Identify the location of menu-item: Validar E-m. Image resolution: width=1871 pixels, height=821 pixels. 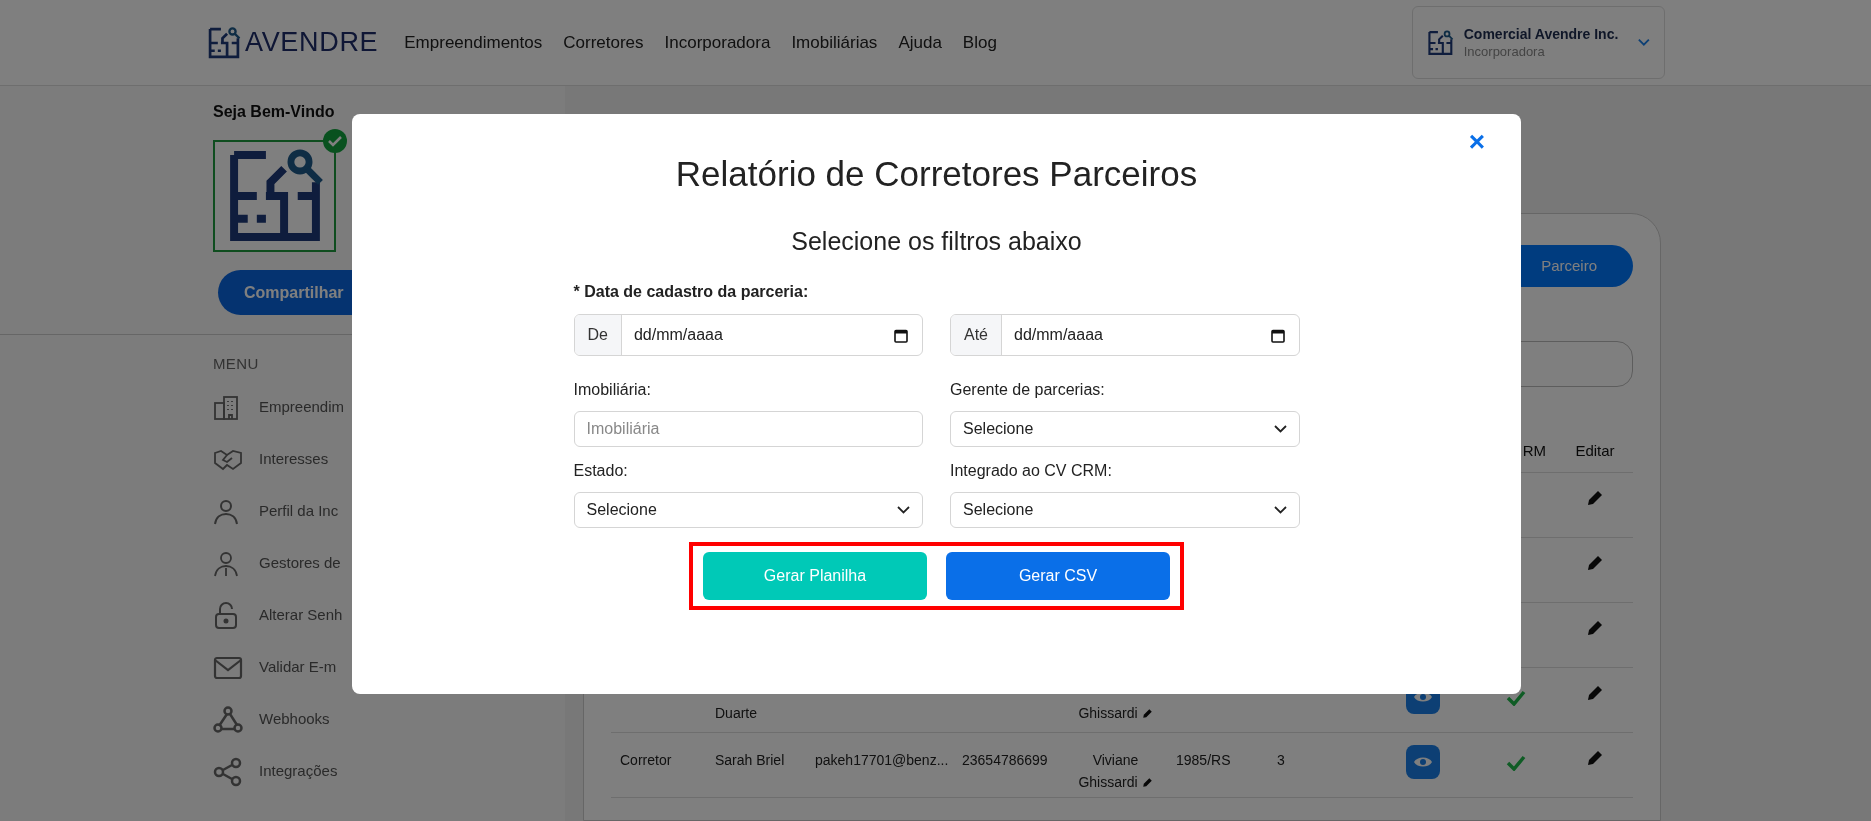
(298, 667).